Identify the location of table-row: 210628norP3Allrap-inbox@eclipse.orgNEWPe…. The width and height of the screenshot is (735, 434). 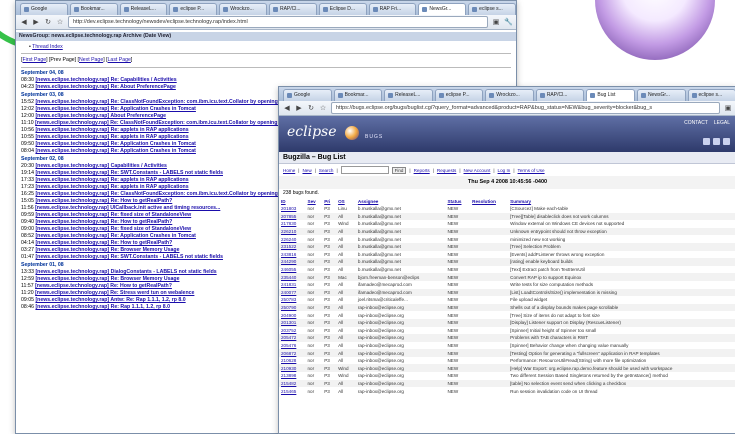
(507, 361).